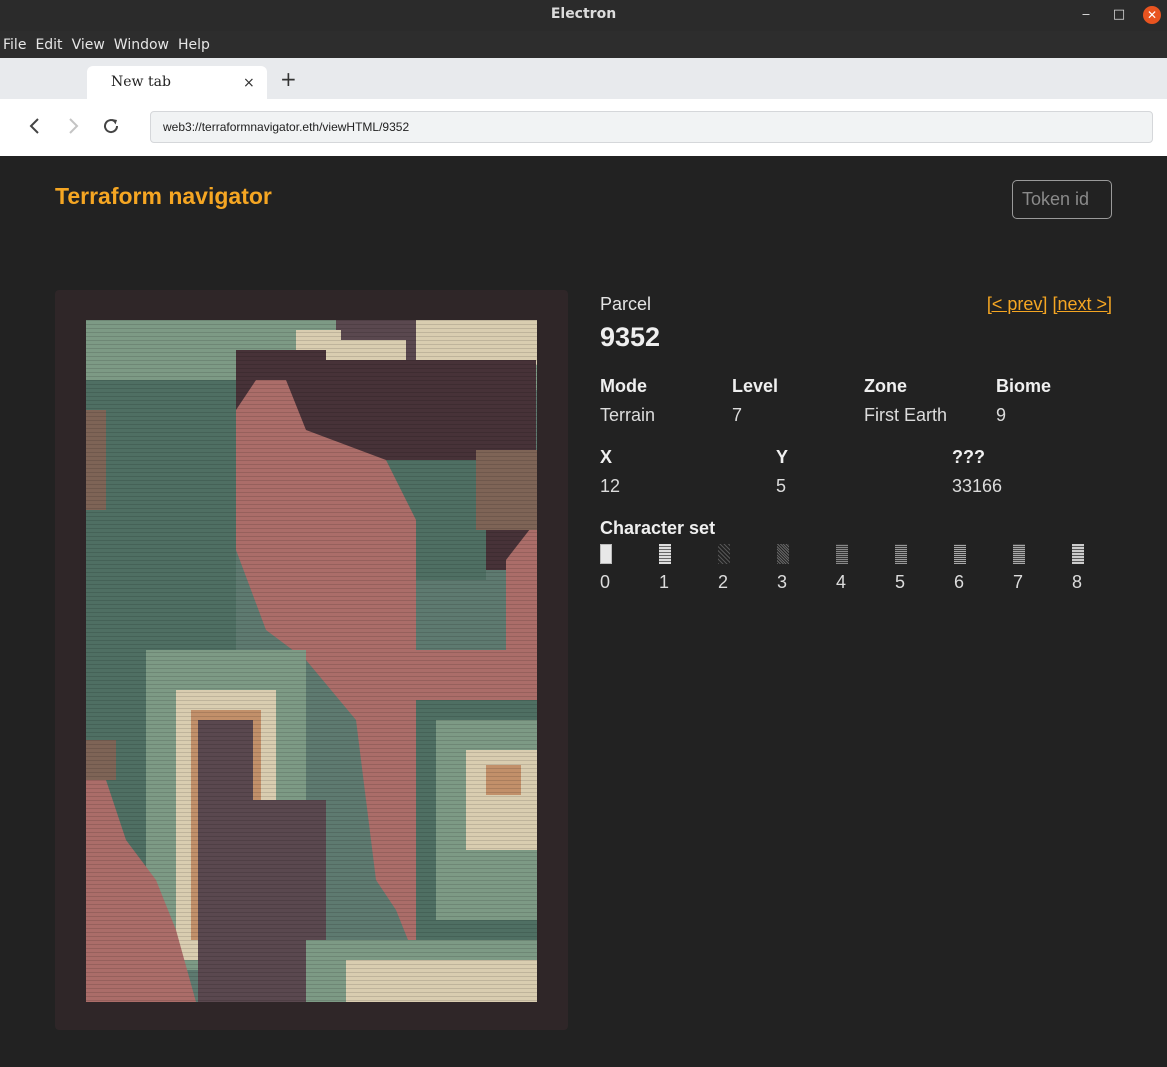 This screenshot has width=1167, height=1067. Describe the element at coordinates (583, 44) in the screenshot. I see `menu-bar: File Edit View Window Help` at that location.